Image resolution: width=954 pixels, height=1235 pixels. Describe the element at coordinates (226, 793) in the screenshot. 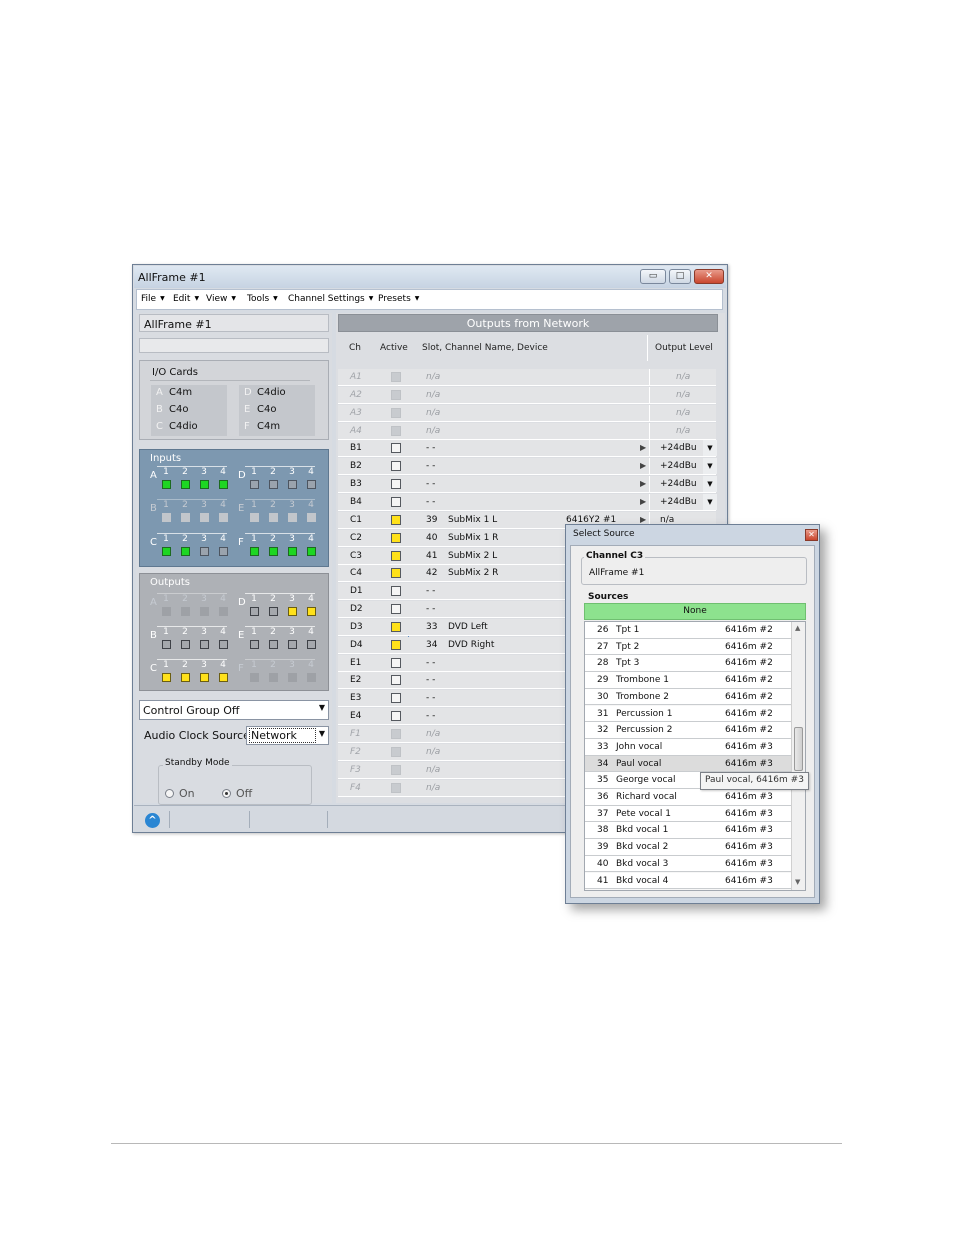

I see `standby-off-radio` at that location.